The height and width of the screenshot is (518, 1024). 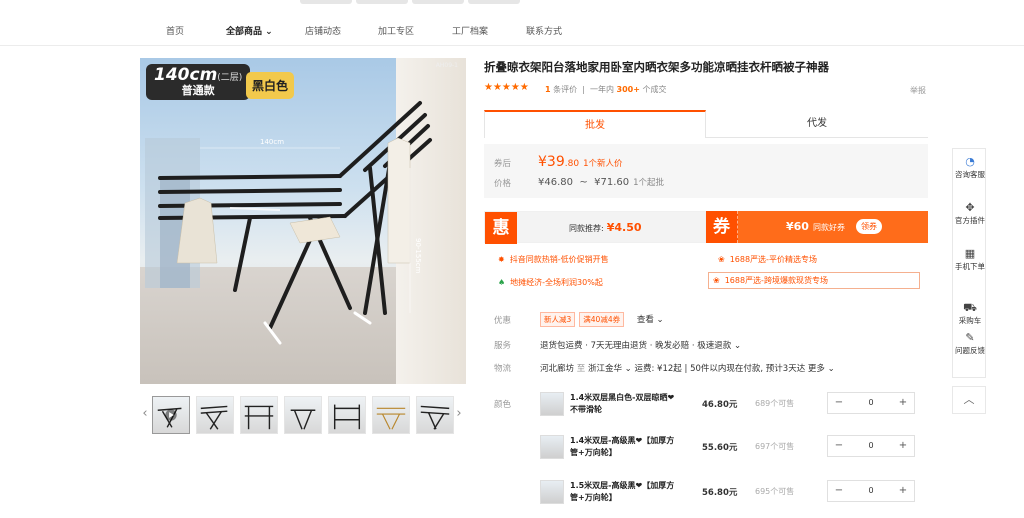 I want to click on sku-name: 1.4米双层黑白色-双层晾晒❤不带滑轮, so click(x=622, y=403).